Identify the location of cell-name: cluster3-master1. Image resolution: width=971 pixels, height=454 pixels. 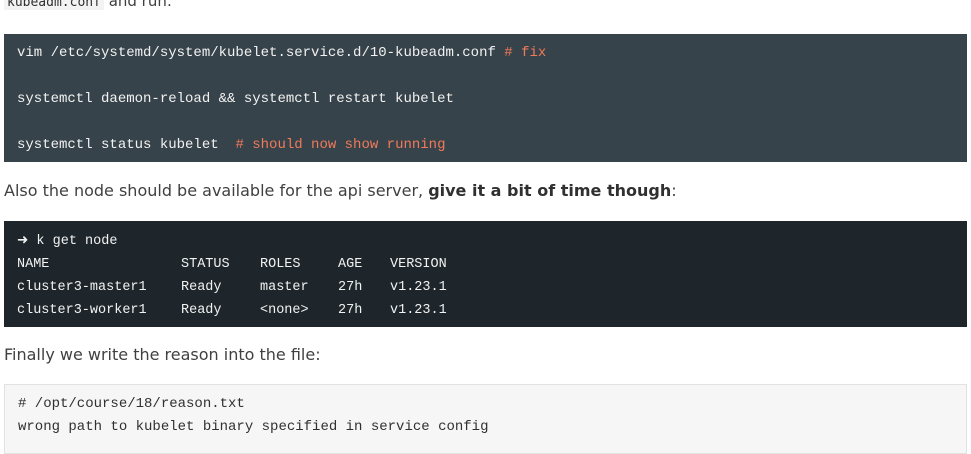
(82, 287).